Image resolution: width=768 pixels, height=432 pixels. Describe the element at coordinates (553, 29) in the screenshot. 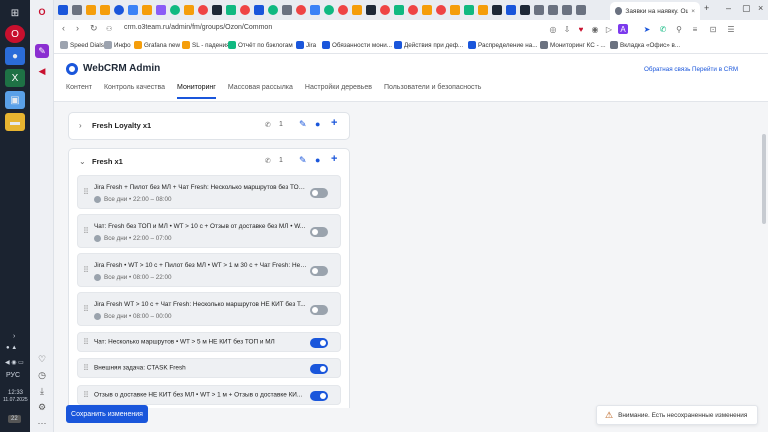

I see `camera-icon: ◎` at that location.